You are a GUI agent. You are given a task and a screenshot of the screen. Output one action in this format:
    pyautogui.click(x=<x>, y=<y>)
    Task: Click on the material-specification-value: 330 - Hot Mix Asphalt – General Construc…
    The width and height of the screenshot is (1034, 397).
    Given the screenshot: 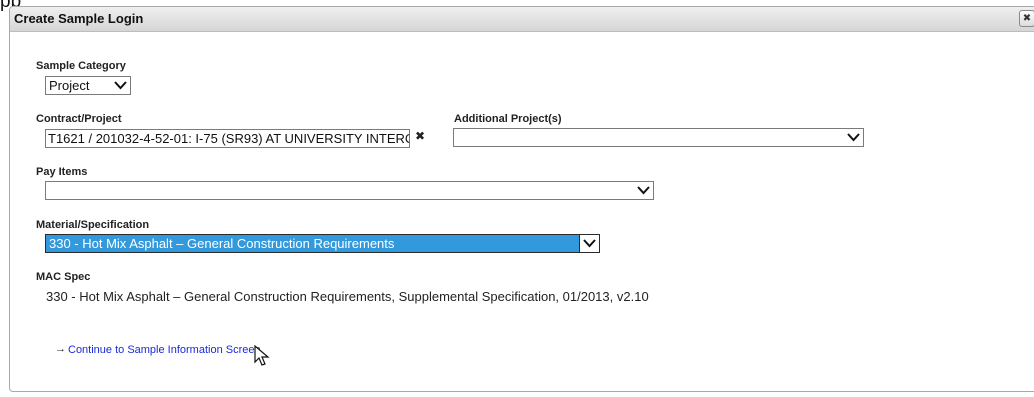 What is the action you would take?
    pyautogui.click(x=222, y=243)
    